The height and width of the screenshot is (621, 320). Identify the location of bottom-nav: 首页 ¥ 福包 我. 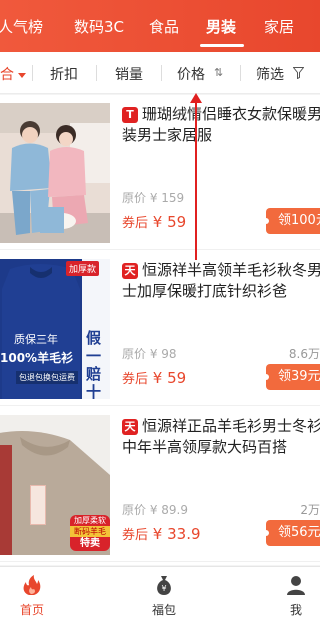
(160, 593).